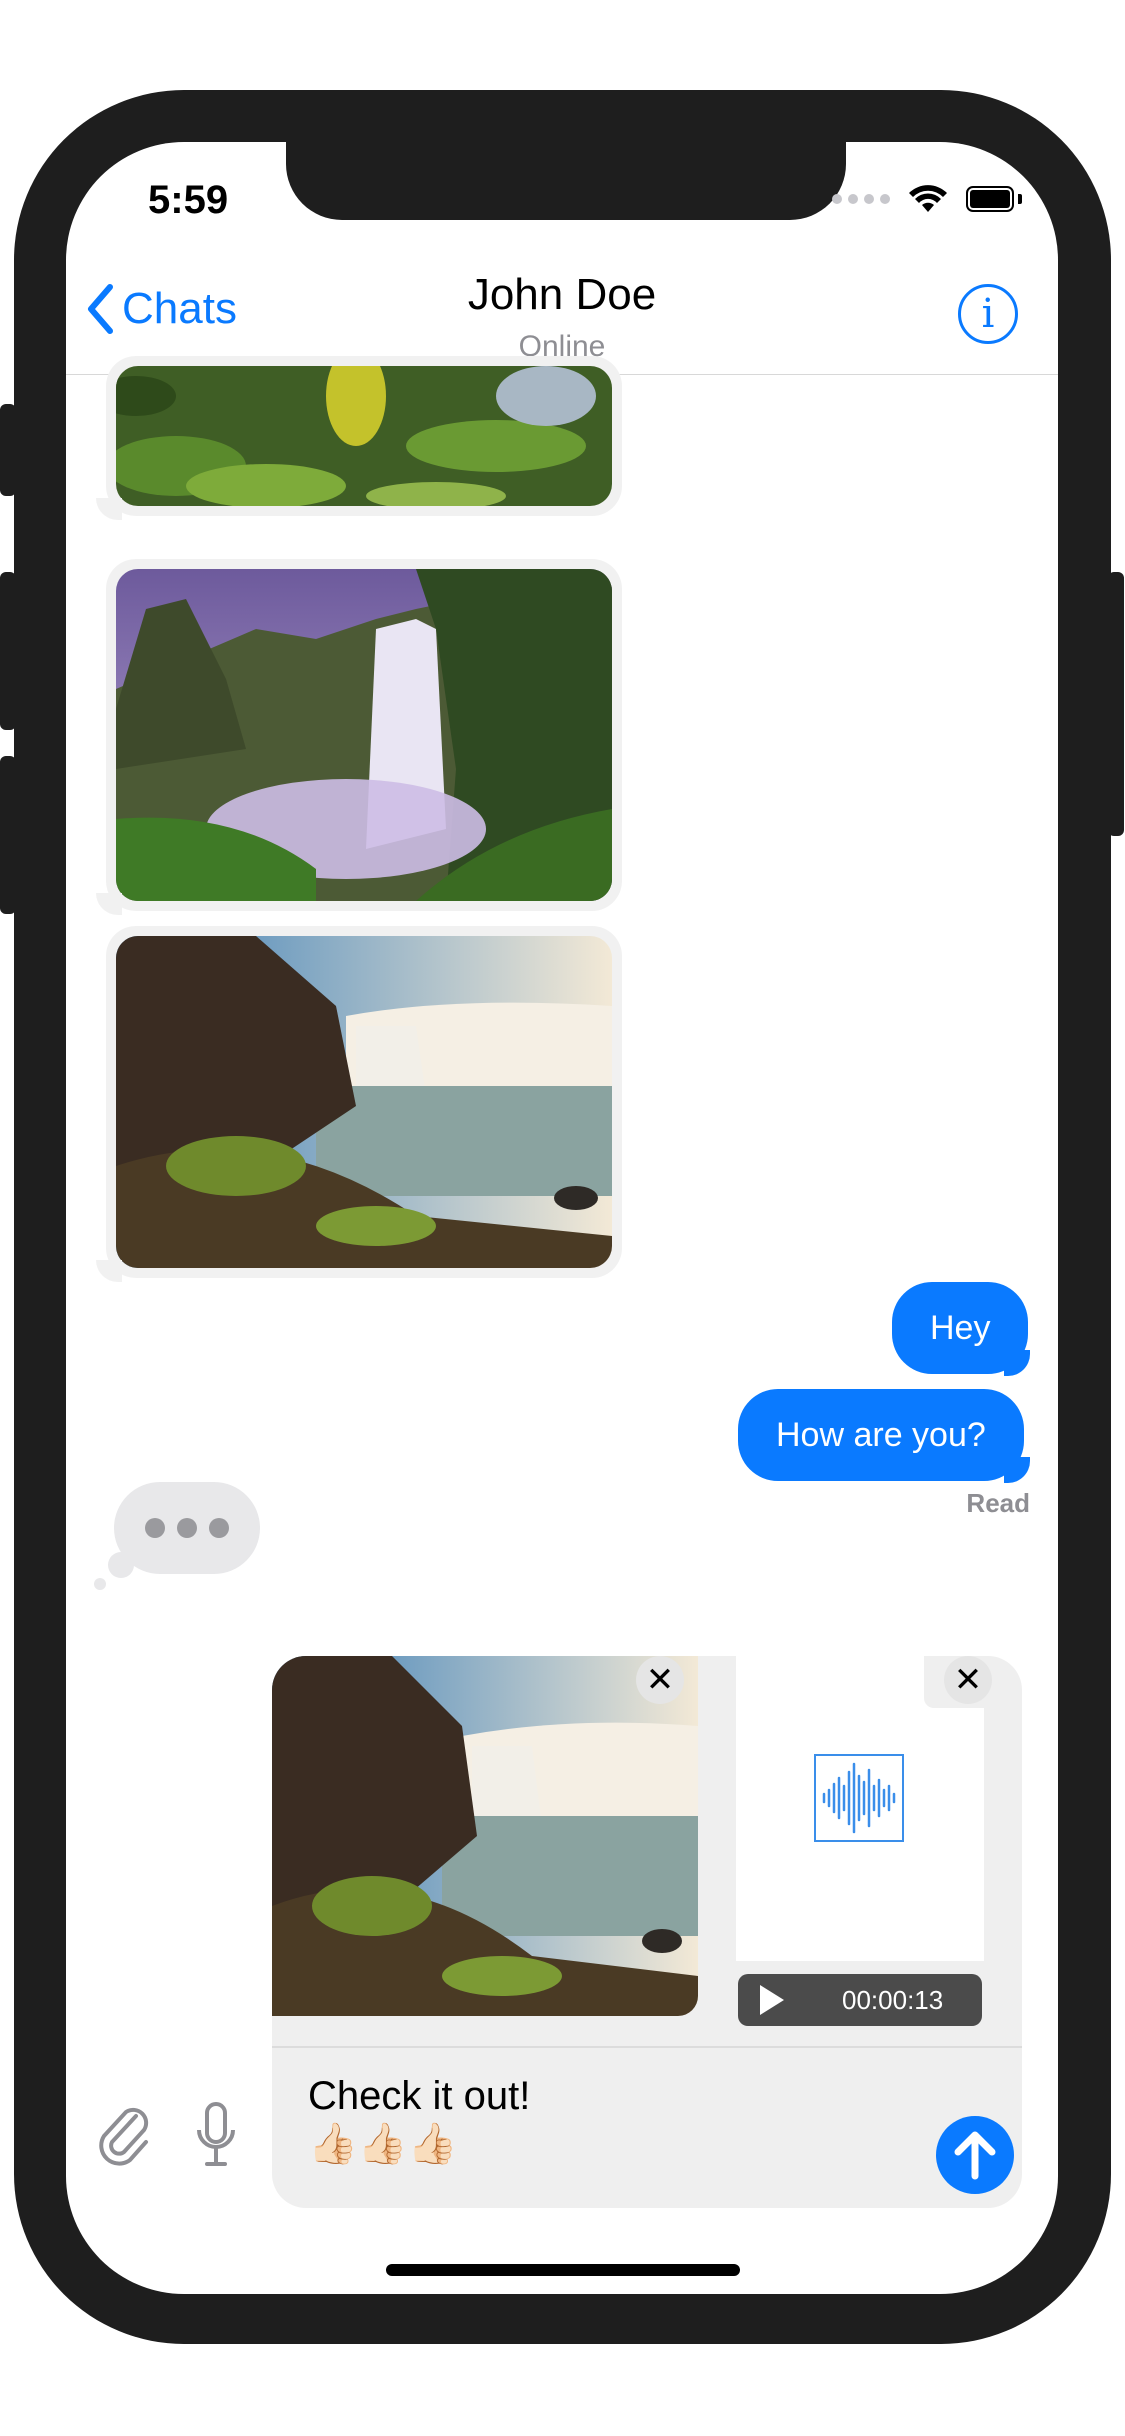 The image size is (1125, 2436). What do you see at coordinates (383, 2144) in the screenshot?
I see `message-input-emoji: 👍🏻👍🏻👍🏻` at bounding box center [383, 2144].